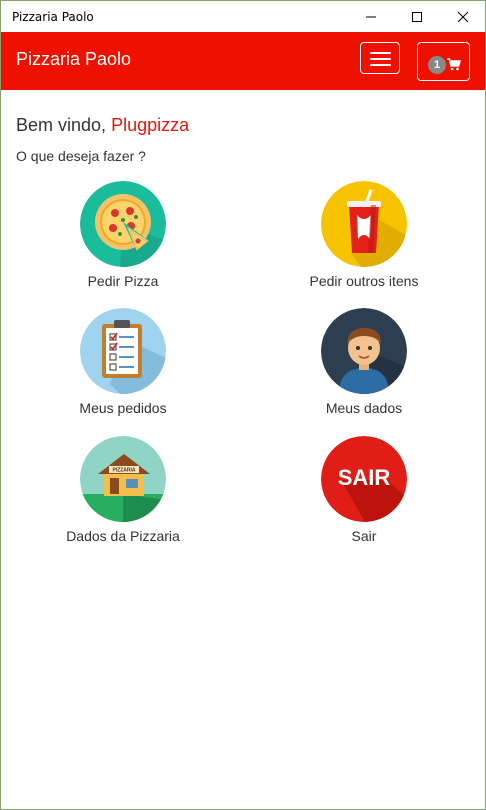  I want to click on tile-meus-pedidos: Meus pedidos, so click(123, 362).